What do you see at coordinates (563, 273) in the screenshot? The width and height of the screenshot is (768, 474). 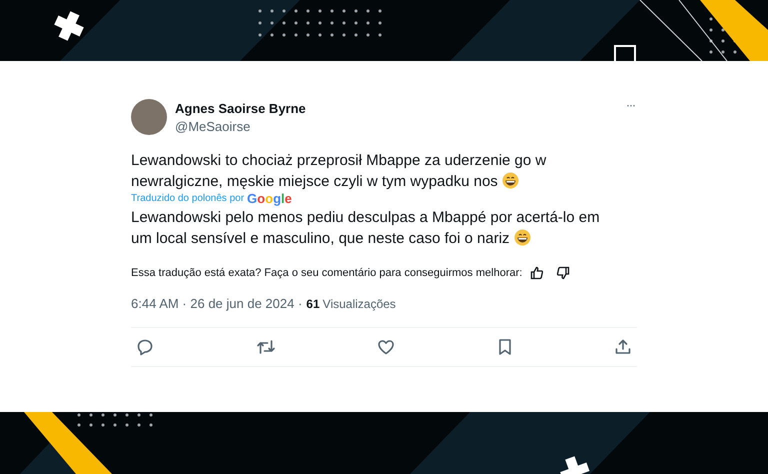 I see `thumbs-down-icon` at bounding box center [563, 273].